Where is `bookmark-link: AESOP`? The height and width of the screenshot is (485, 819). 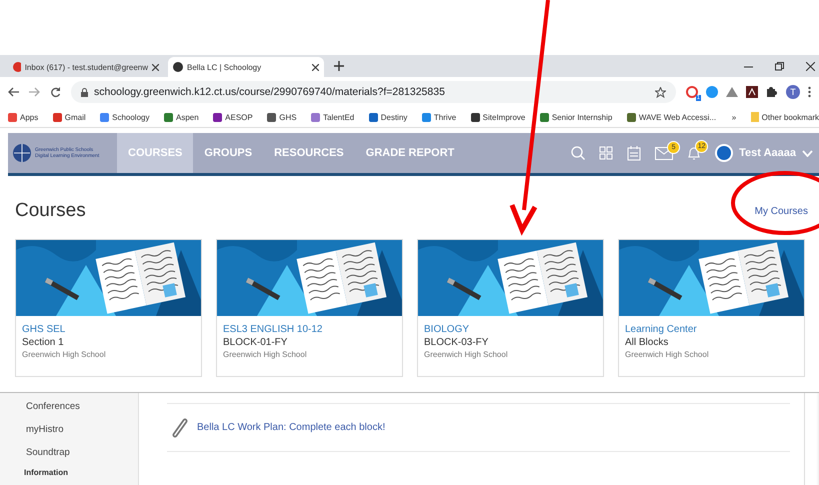
bookmark-link: AESOP is located at coordinates (239, 117).